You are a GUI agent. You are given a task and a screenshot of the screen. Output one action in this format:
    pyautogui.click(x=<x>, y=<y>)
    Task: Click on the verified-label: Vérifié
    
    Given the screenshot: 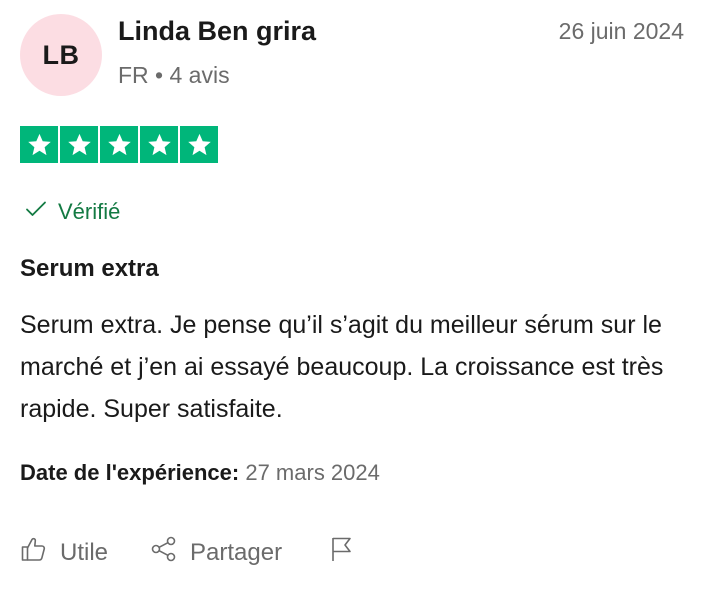 What is the action you would take?
    pyautogui.click(x=89, y=211)
    